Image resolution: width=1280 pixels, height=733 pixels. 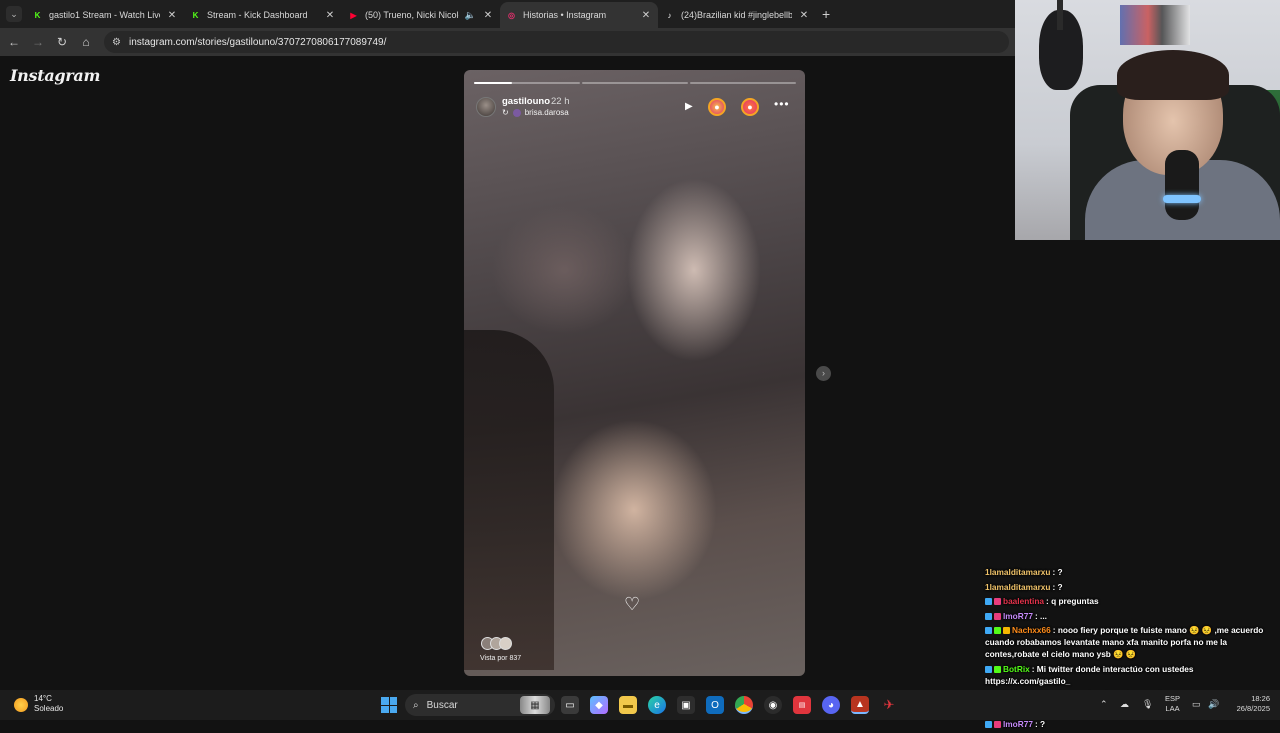 I want to click on chat-username: BotRix, so click(x=1016, y=669).